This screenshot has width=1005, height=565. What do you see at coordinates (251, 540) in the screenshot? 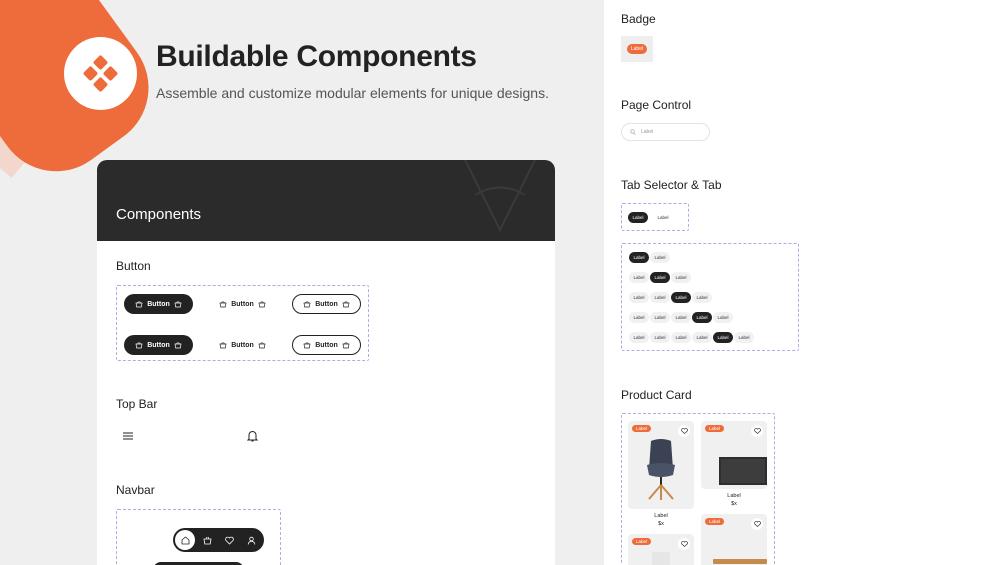
I see `user-icon` at bounding box center [251, 540].